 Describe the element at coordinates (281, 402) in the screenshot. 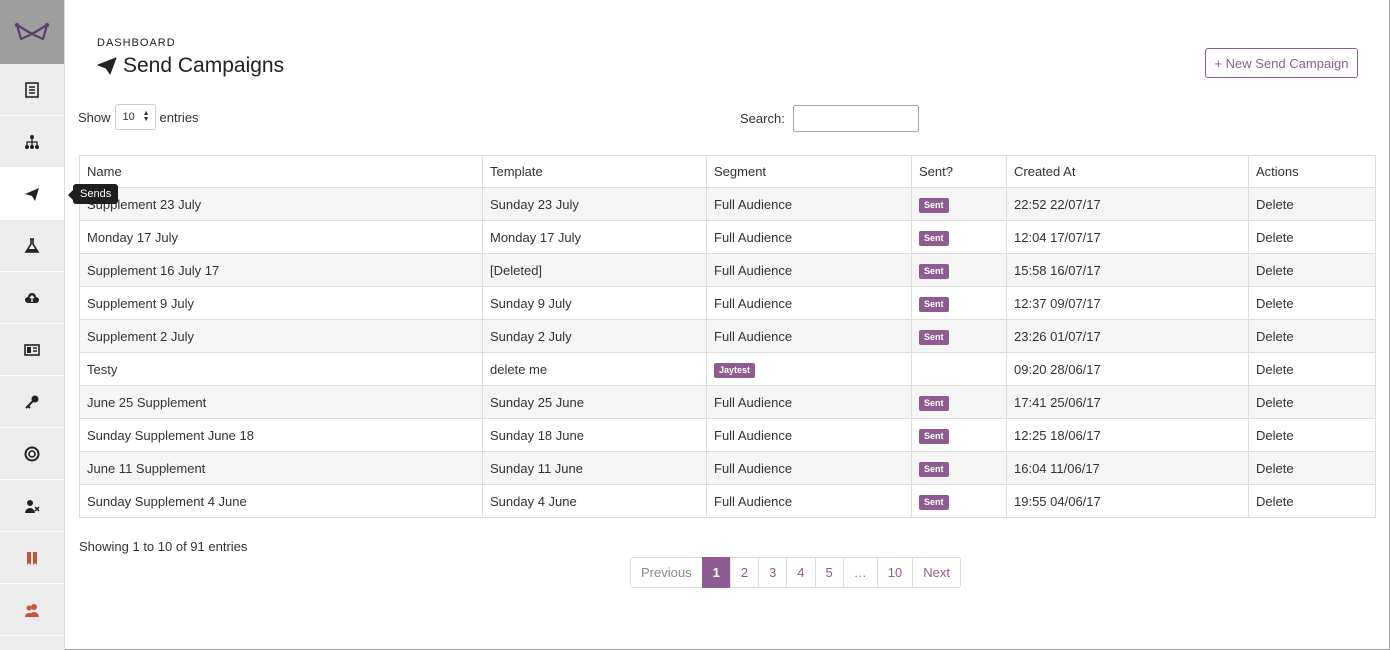

I see `cell-name: June 25 Supplement` at that location.